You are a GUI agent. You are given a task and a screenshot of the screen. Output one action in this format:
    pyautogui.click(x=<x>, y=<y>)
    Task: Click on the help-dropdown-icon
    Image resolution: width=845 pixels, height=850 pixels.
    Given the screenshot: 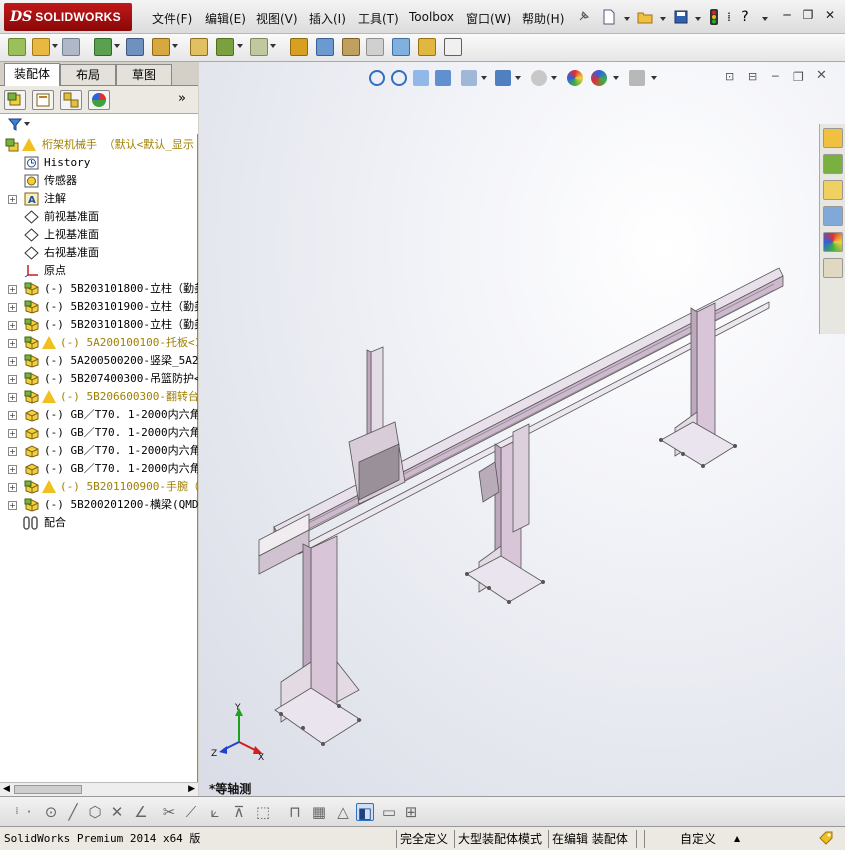 What is the action you would take?
    pyautogui.click(x=765, y=19)
    